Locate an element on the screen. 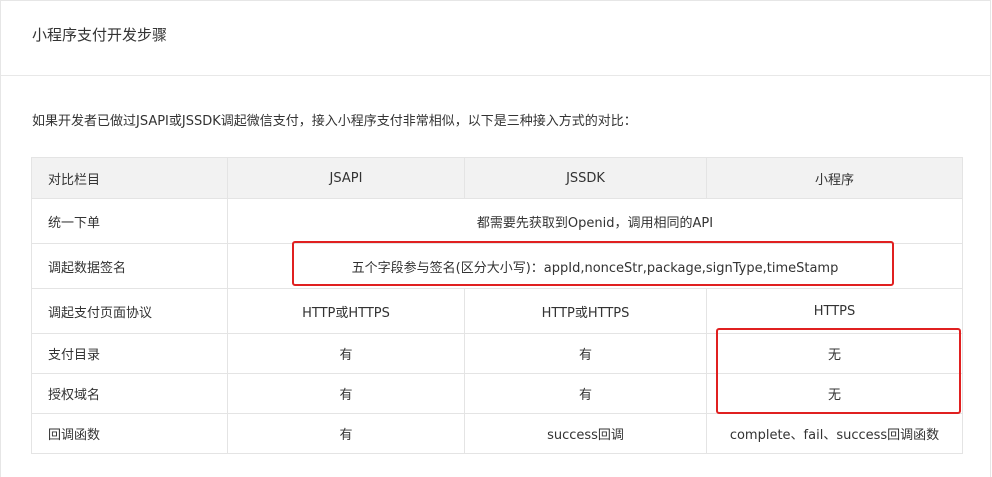 The image size is (992, 477). table-row: 支付目录 有 有 无 is located at coordinates (497, 353).